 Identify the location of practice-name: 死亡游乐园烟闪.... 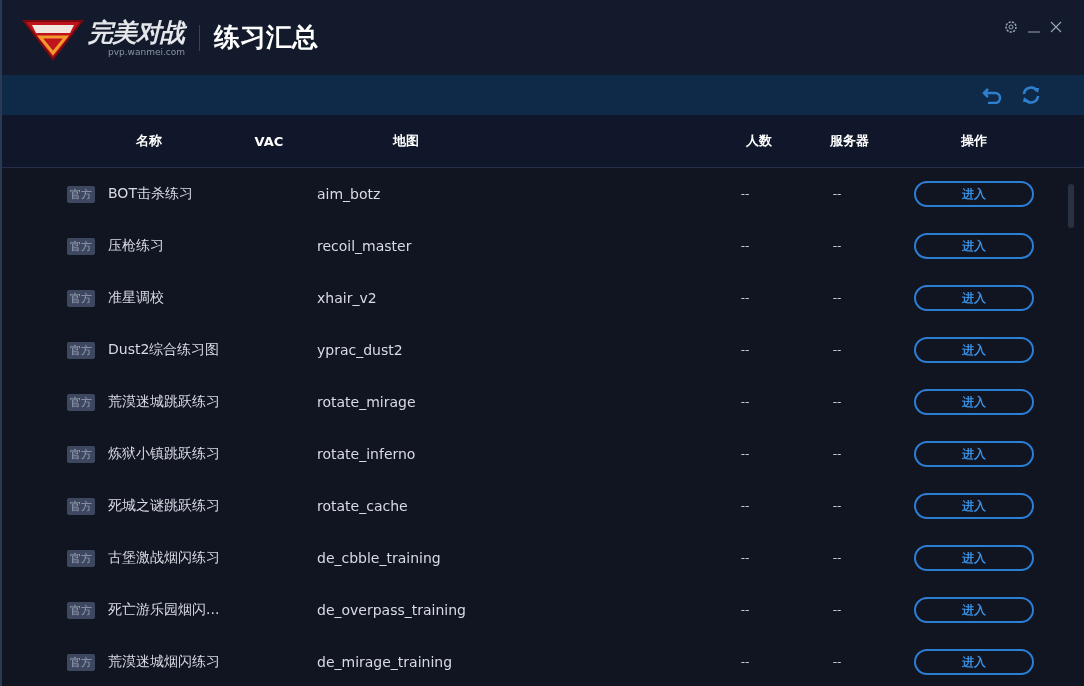
(164, 610).